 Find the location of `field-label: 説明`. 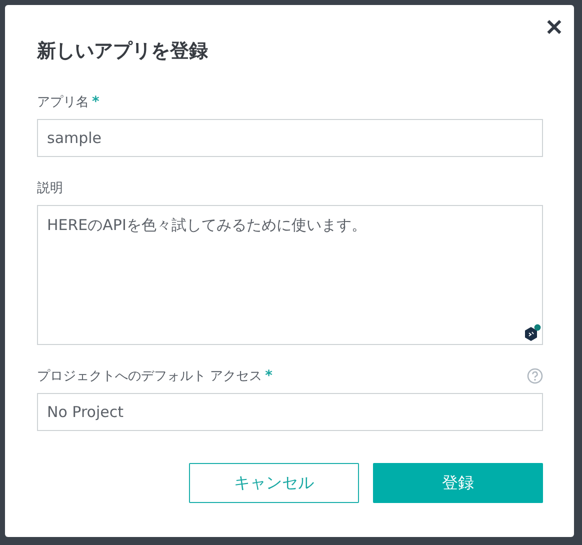

field-label: 説明 is located at coordinates (50, 188).